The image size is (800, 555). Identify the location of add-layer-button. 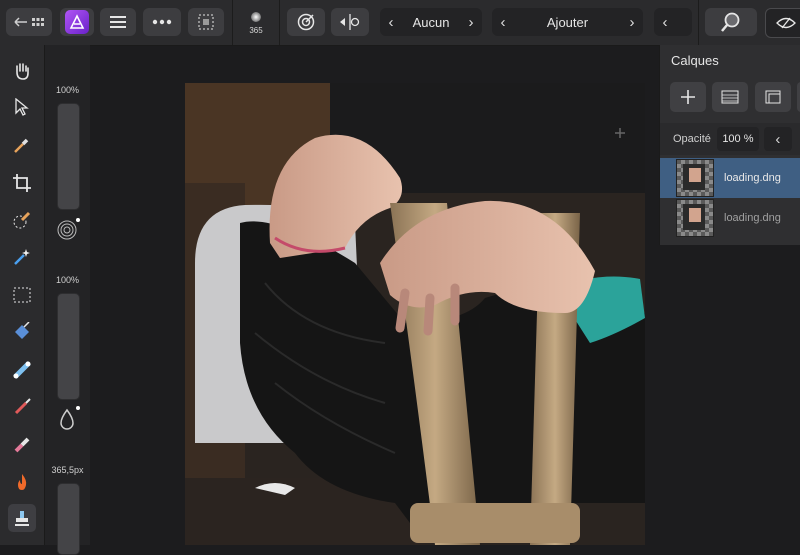
(688, 97).